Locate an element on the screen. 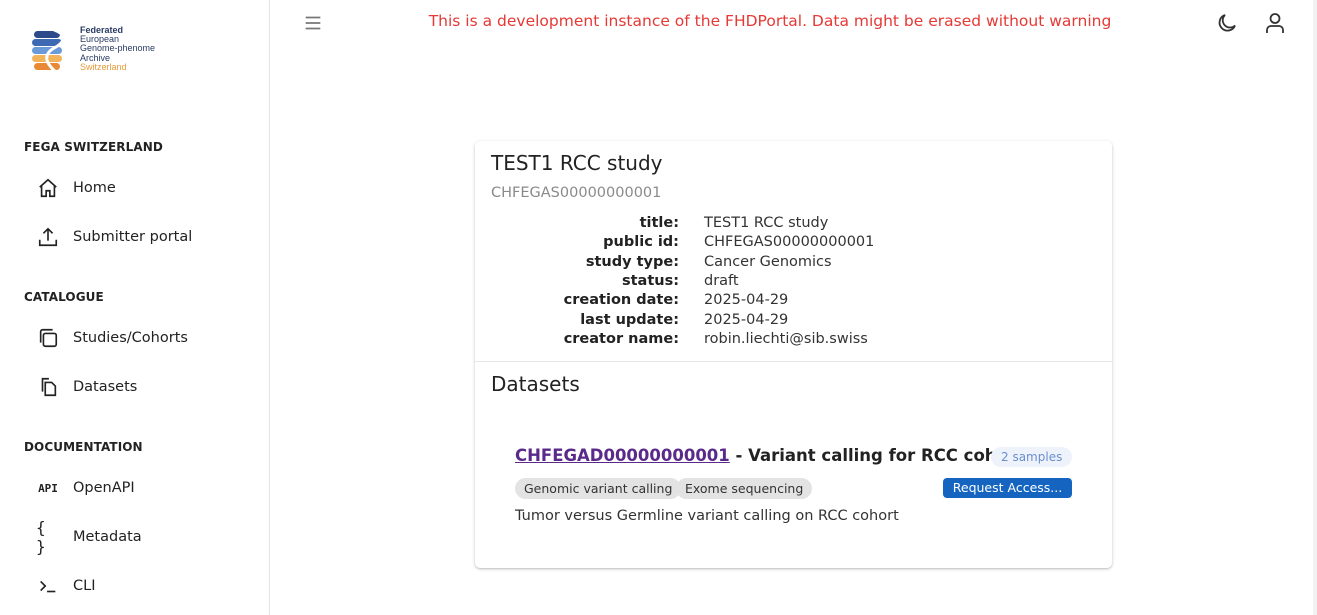  property-row: study type: Cancer Genomics is located at coordinates (793, 263).